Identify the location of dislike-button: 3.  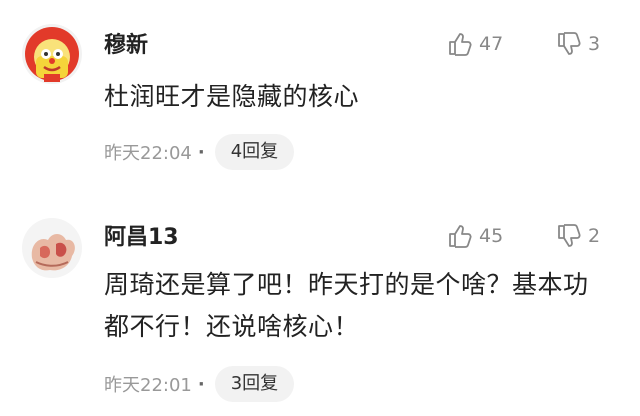
(578, 44).